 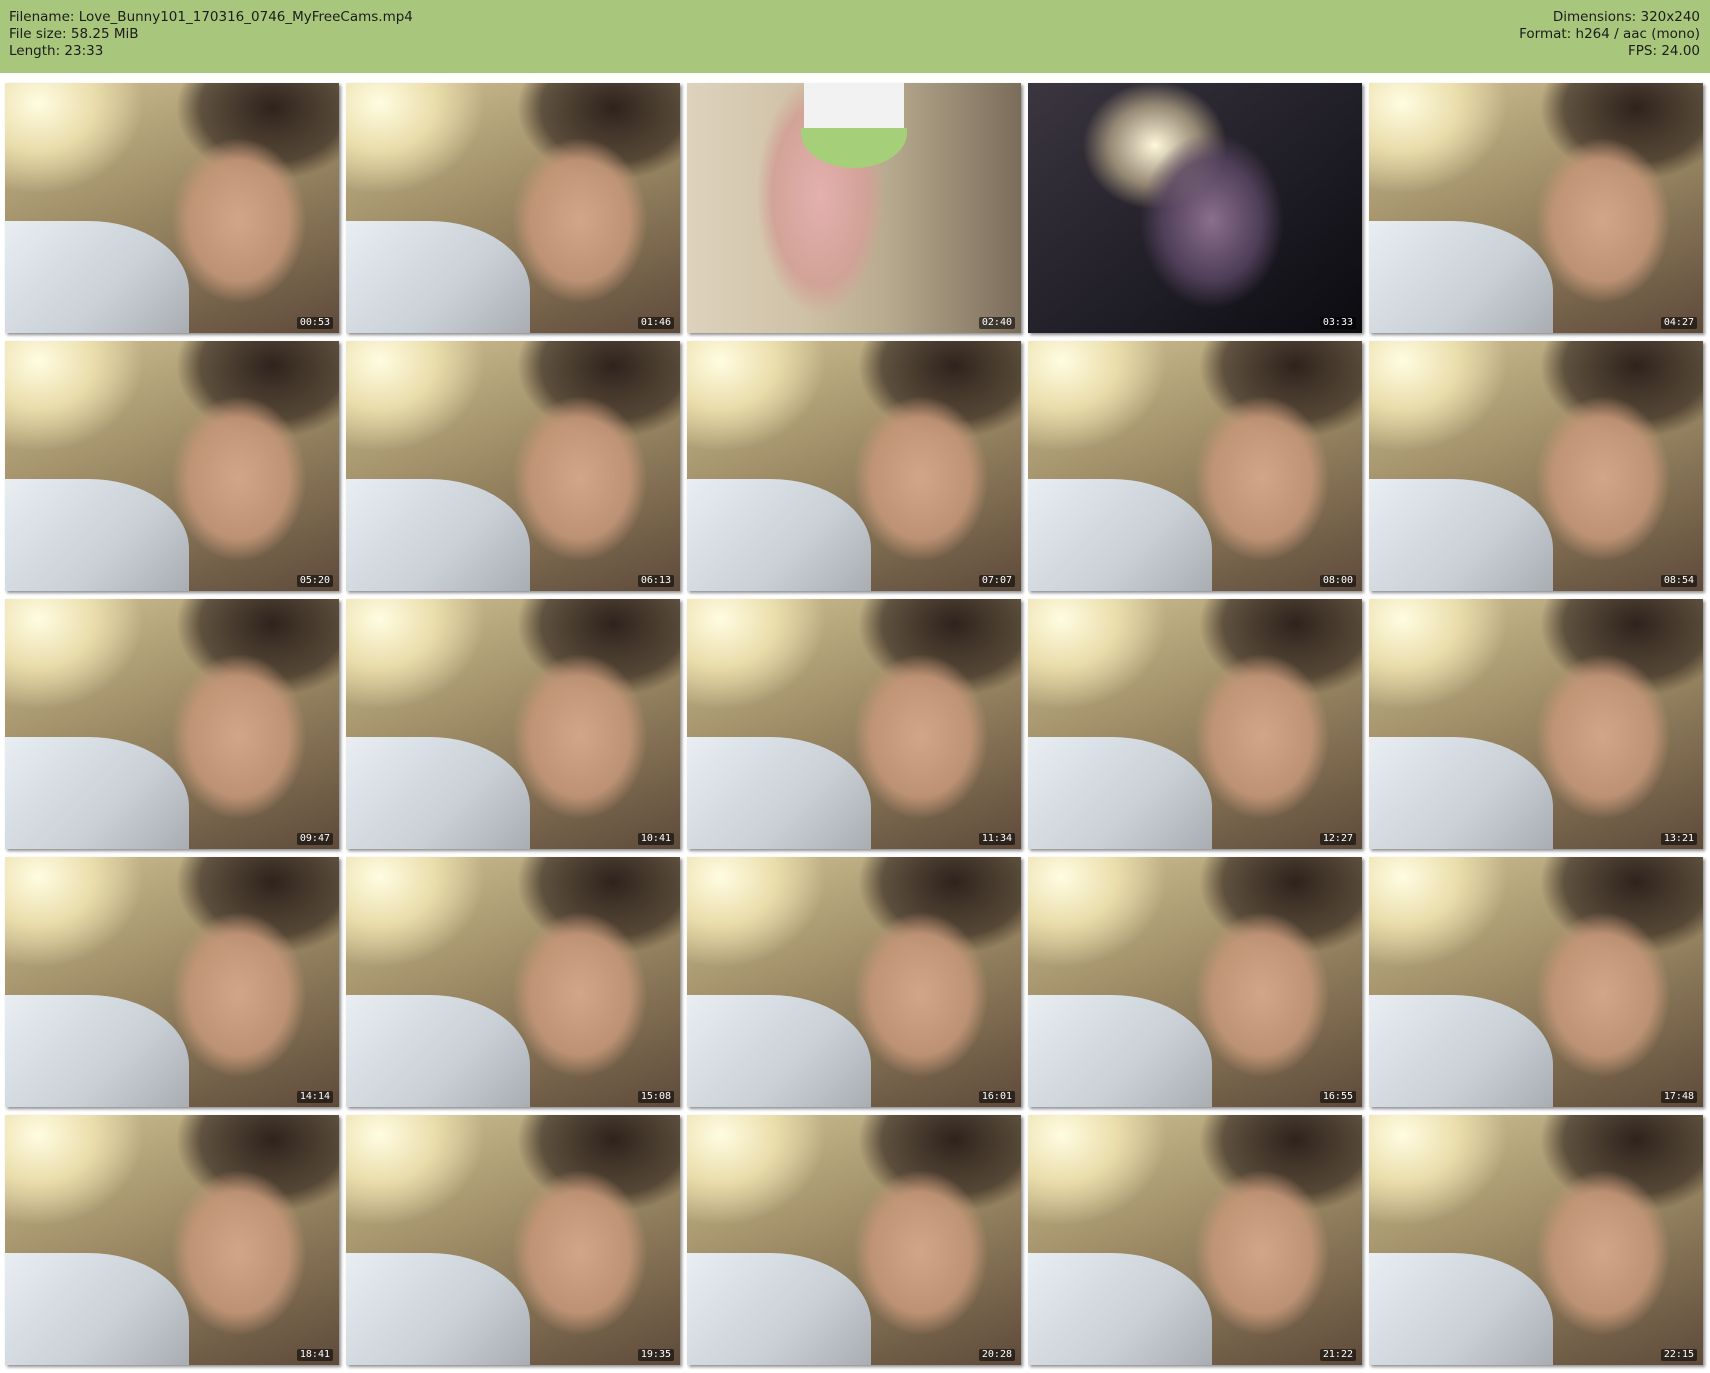 I want to click on thumbnail-frame-detail, so click(x=854, y=108).